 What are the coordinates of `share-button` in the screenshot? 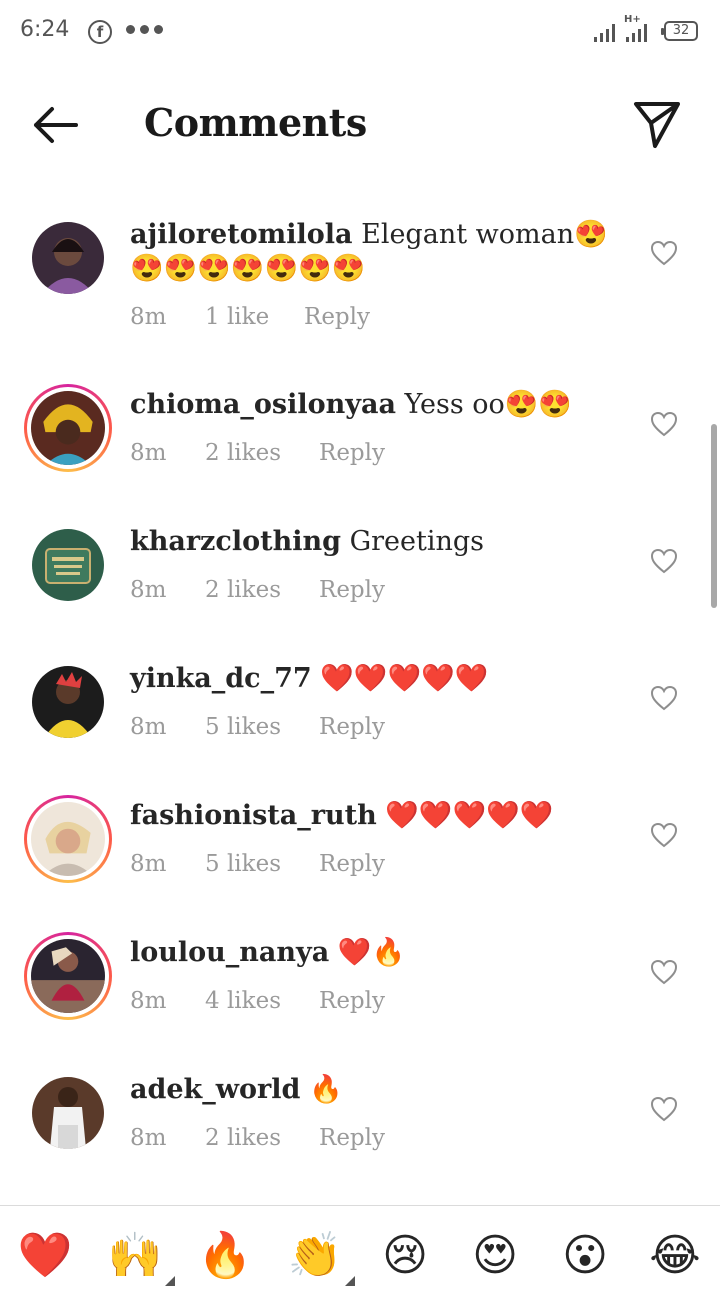 It's located at (657, 123).